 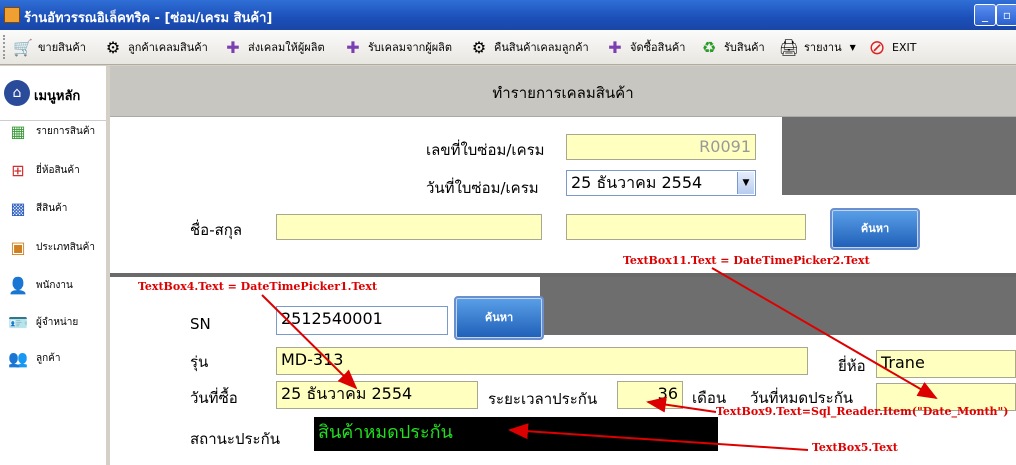 What do you see at coordinates (731, 47) in the screenshot?
I see `toolbar-receive-goods-button: ♻ รับสินค้า` at bounding box center [731, 47].